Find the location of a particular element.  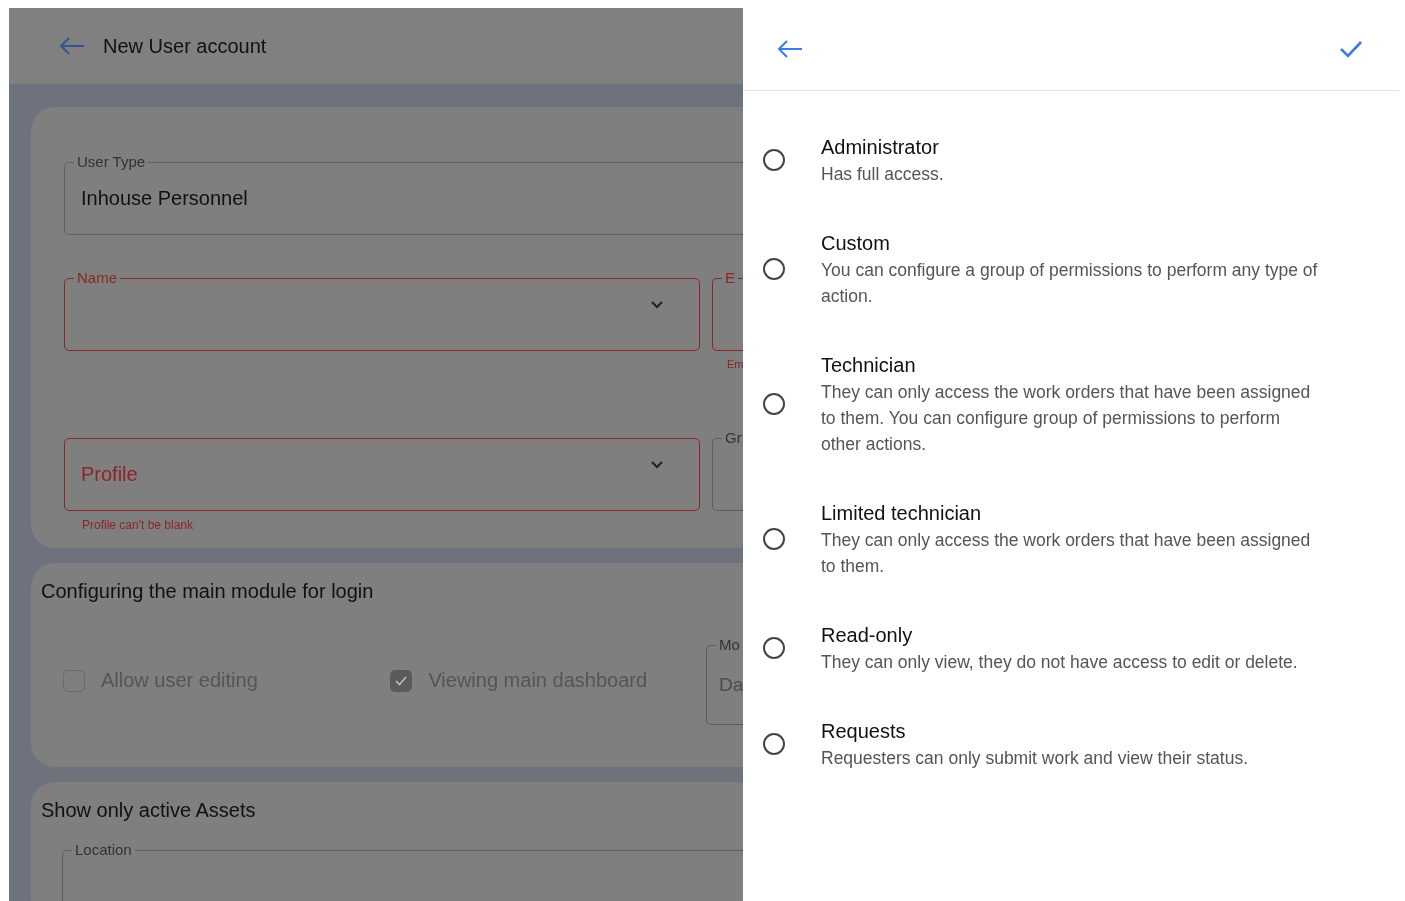

option-description: They can only access the work orders that have been assigned to them. You can configure group of permissions to perform other actions. is located at coordinates (1066, 418).